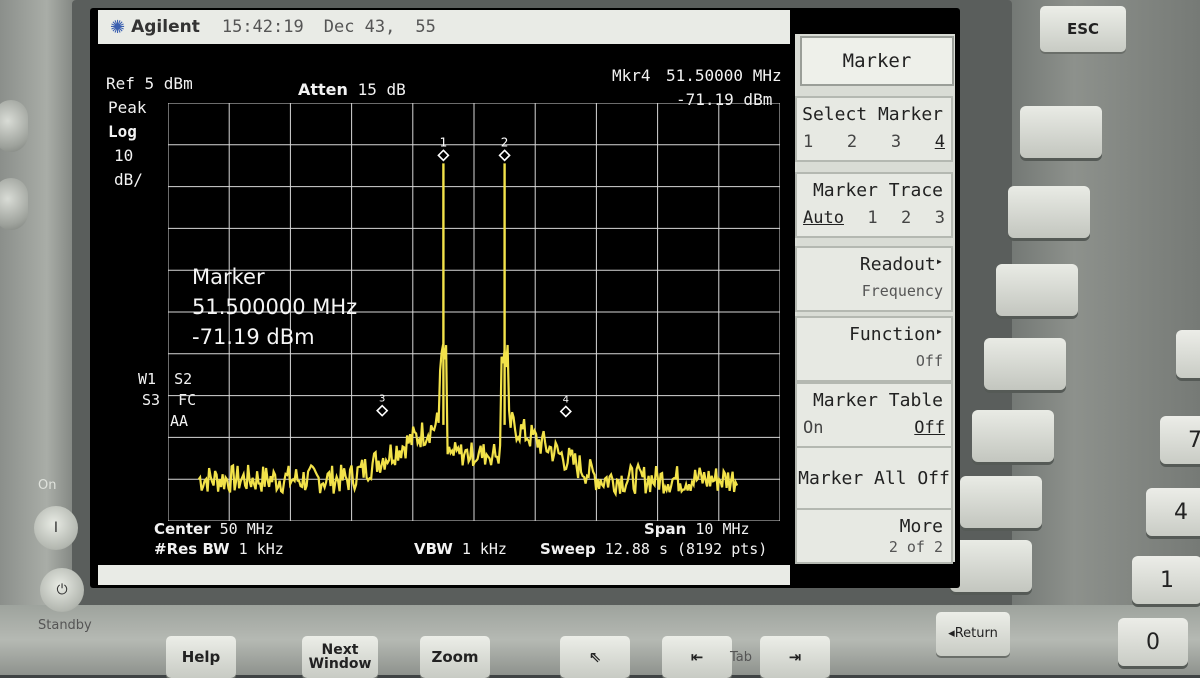 This screenshot has width=1200, height=678. Describe the element at coordinates (65, 625) in the screenshot. I see `standby-label: Standby` at that location.